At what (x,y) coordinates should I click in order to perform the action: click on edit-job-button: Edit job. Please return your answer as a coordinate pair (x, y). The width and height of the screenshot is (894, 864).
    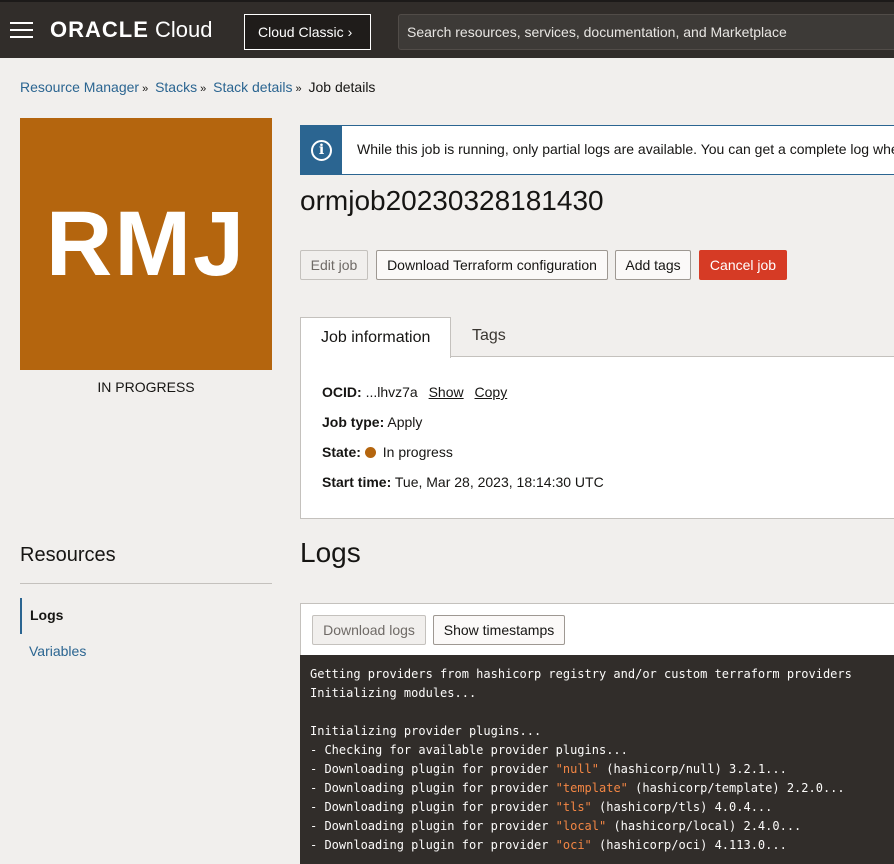
    Looking at the image, I should click on (334, 265).